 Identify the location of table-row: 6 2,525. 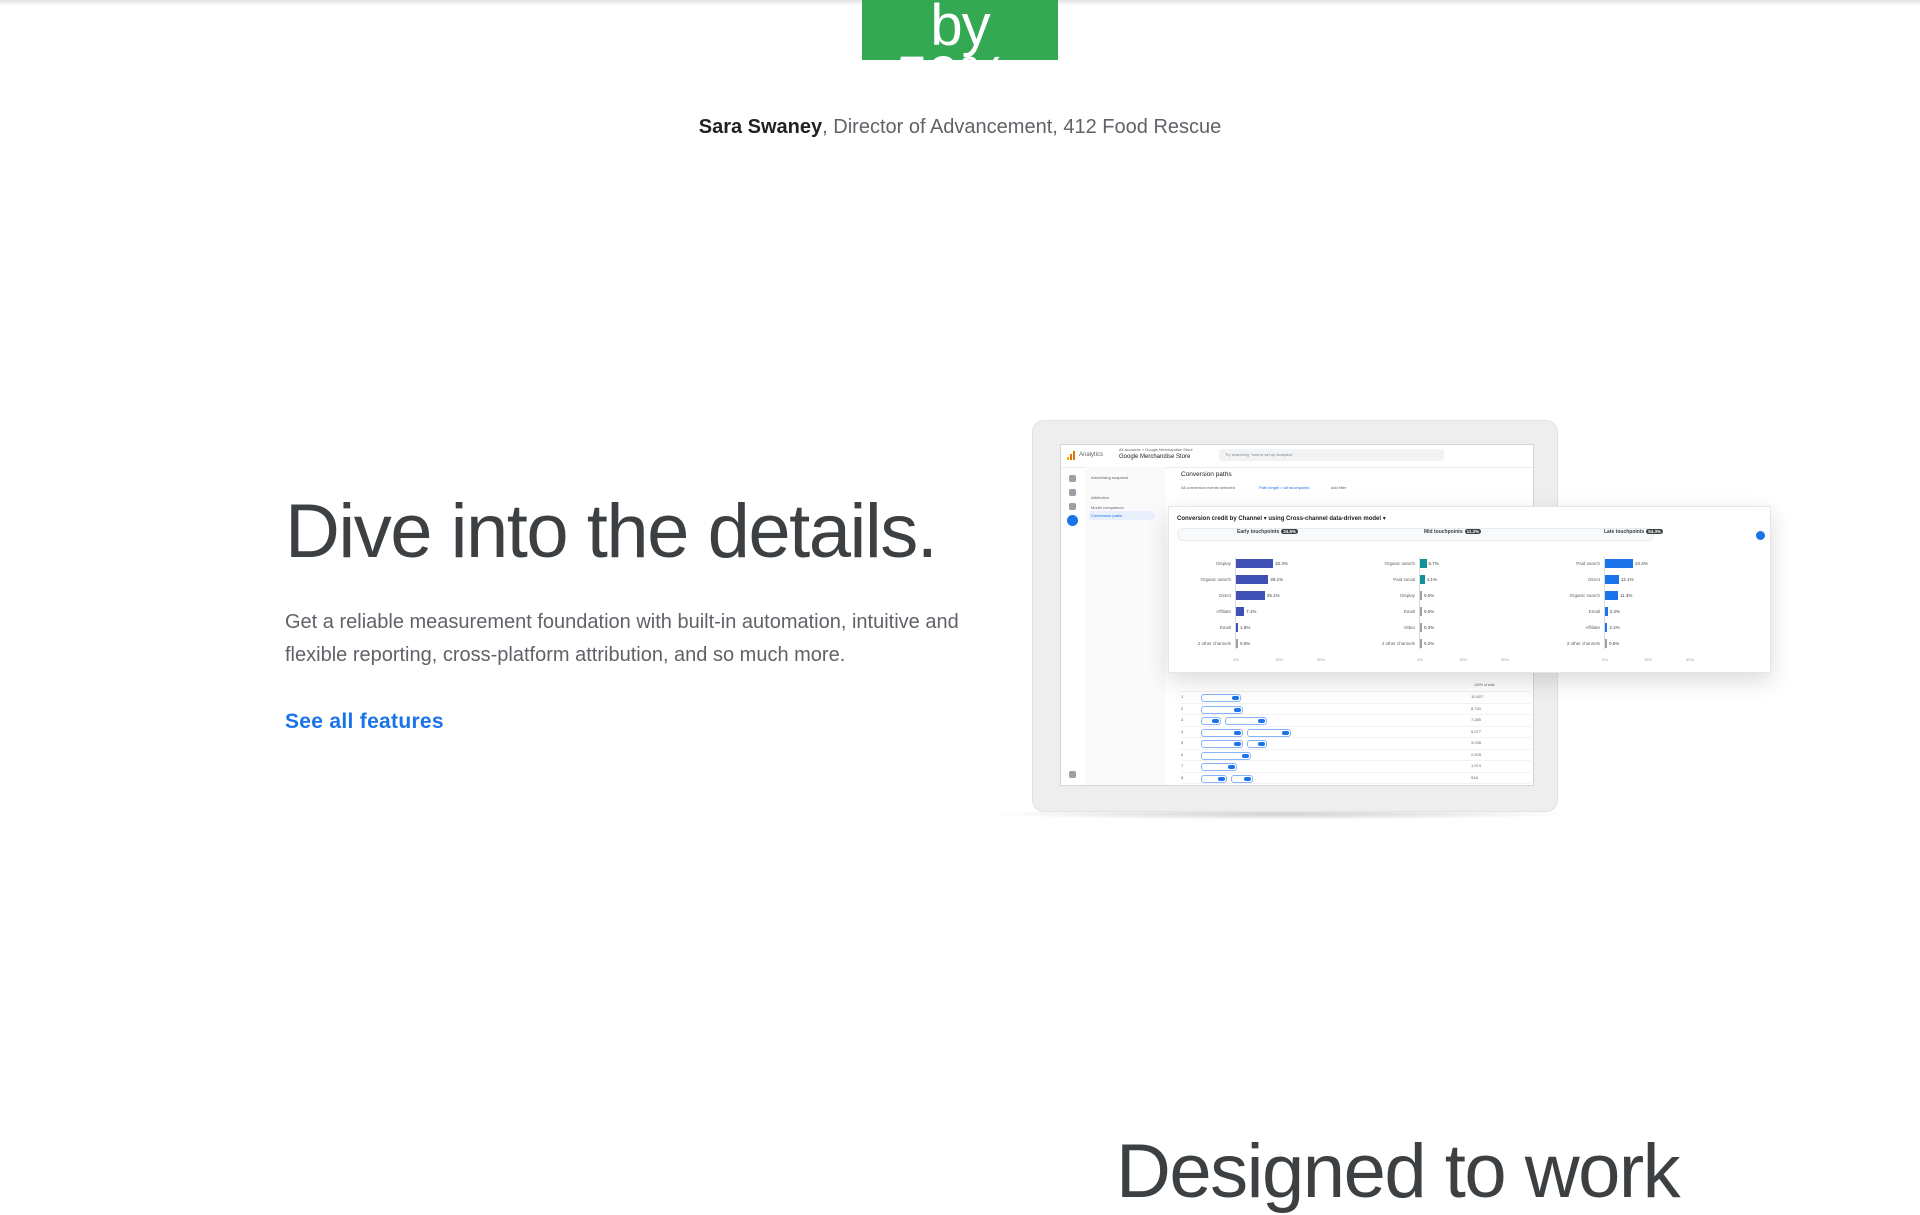
(1356, 754).